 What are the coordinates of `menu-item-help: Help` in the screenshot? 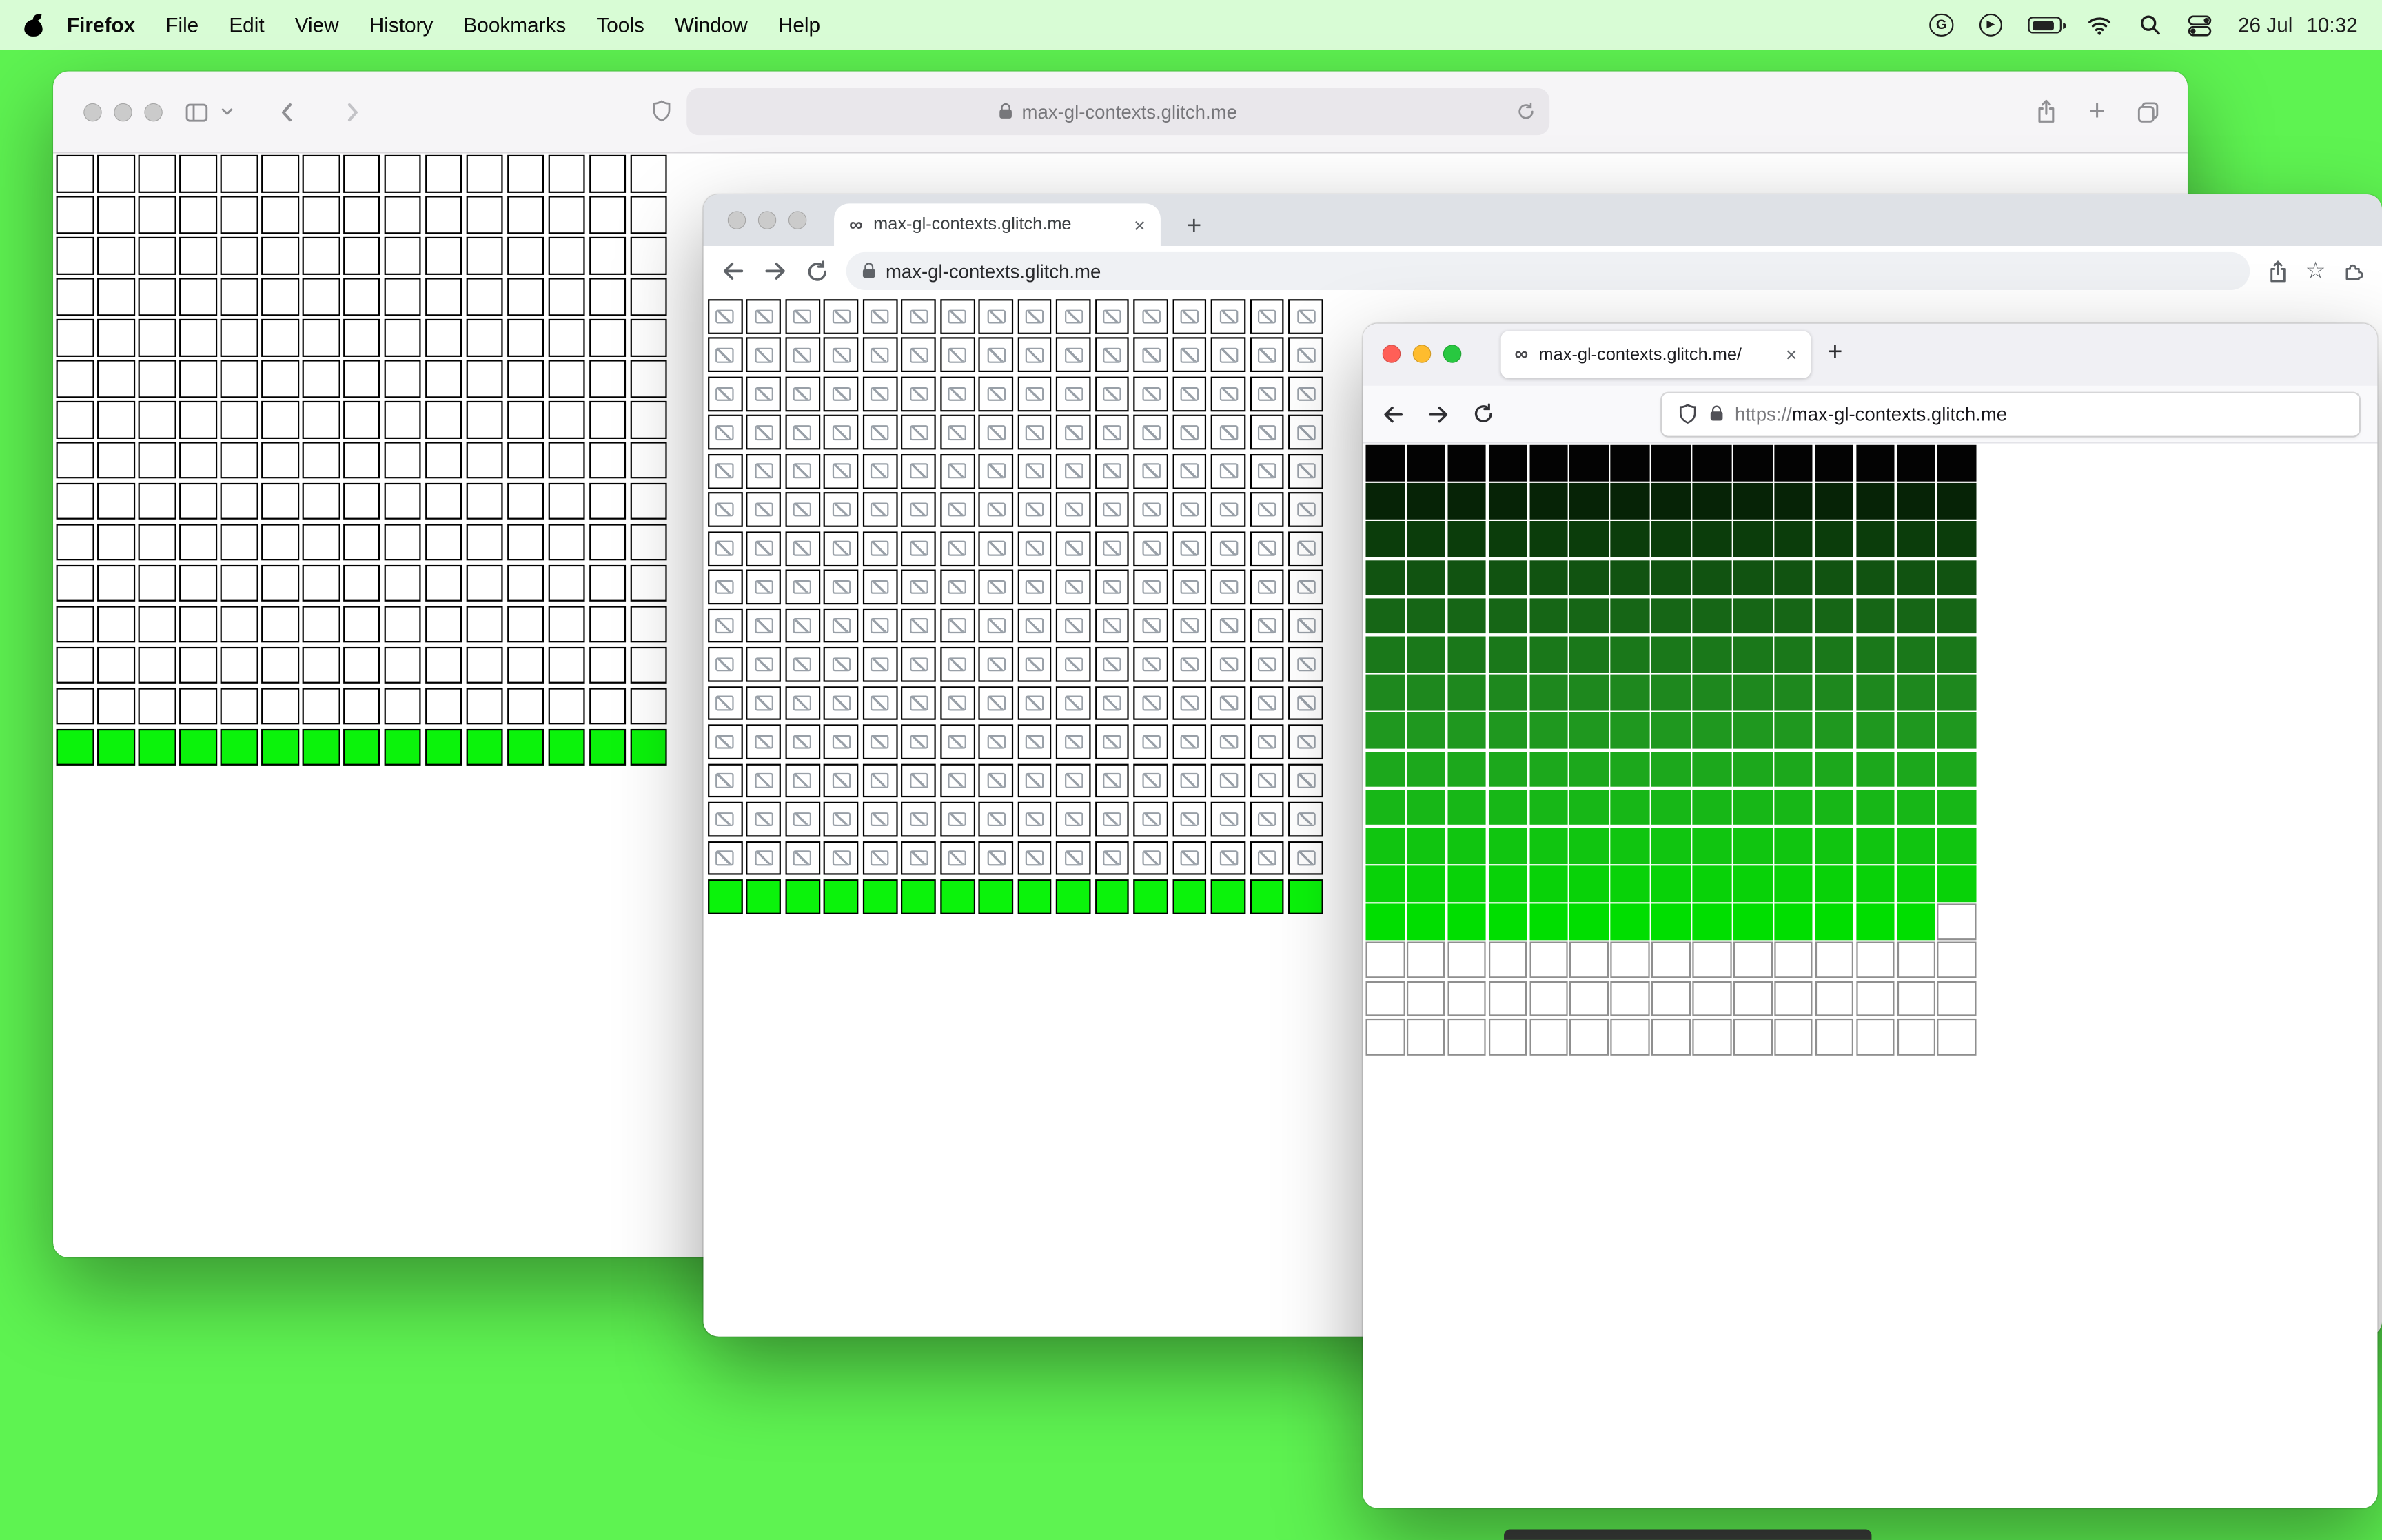 It's located at (799, 25).